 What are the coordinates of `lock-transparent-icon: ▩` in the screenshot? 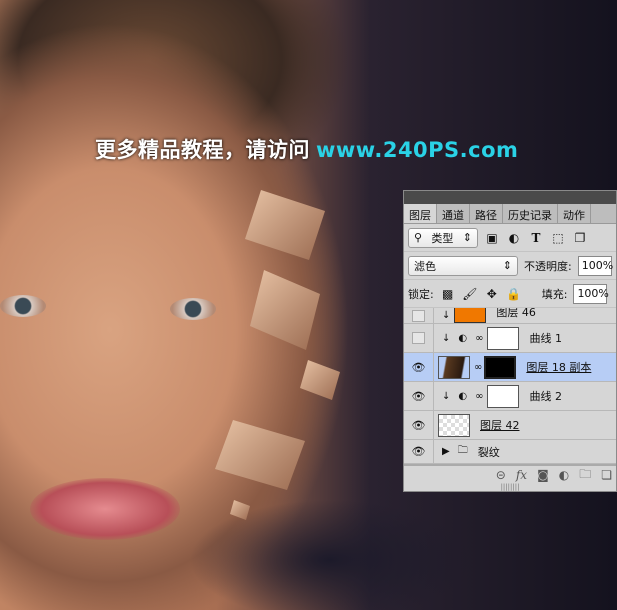 It's located at (448, 294).